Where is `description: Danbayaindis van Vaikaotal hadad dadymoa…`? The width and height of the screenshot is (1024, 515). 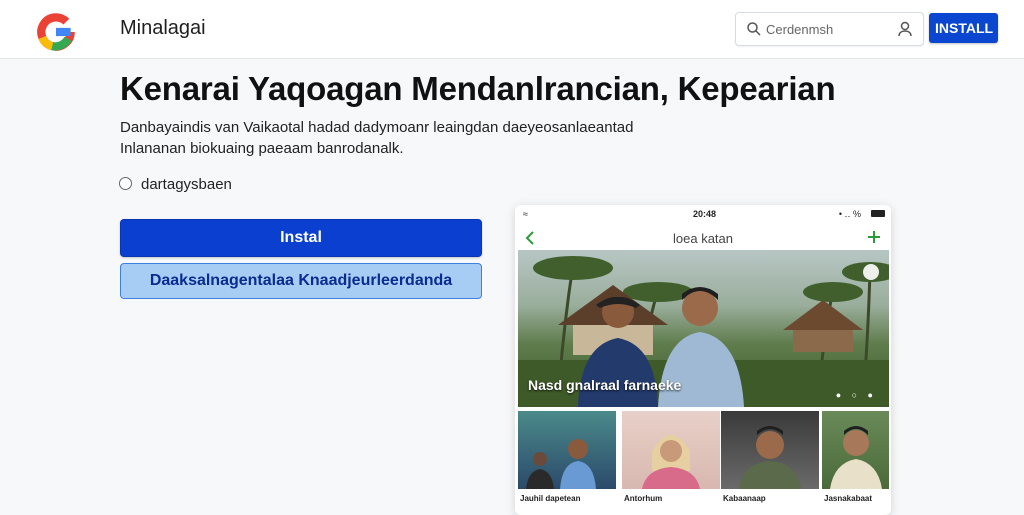
description: Danbayaindis van Vaikaotal hadad dadymoa… is located at coordinates (400, 138).